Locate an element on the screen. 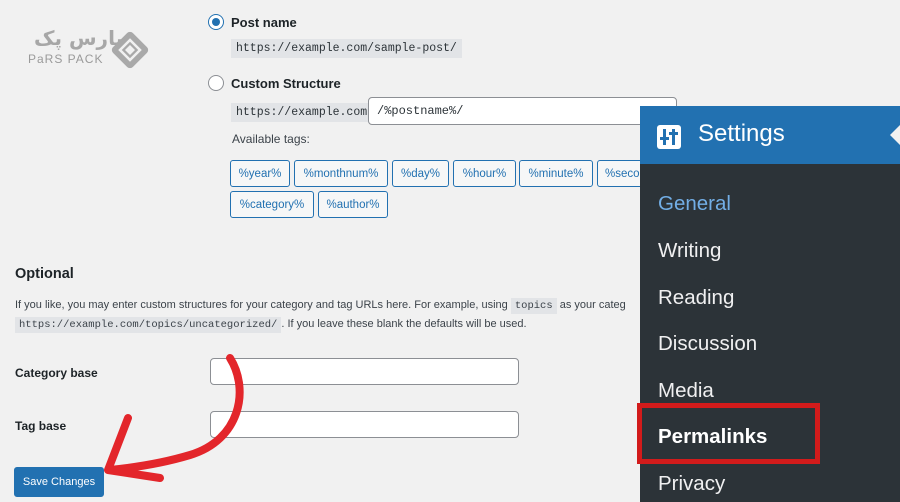 The width and height of the screenshot is (900, 502). menu-item-reading: Reading is located at coordinates (696, 298).